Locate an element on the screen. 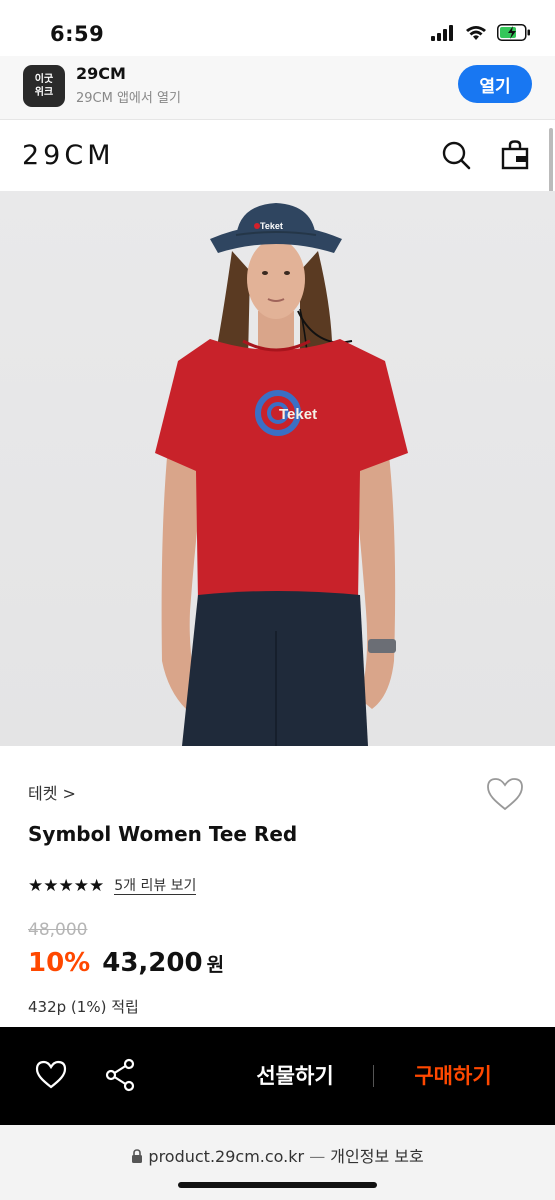 This screenshot has height=1200, width=555. home-indicator is located at coordinates (277, 1185).